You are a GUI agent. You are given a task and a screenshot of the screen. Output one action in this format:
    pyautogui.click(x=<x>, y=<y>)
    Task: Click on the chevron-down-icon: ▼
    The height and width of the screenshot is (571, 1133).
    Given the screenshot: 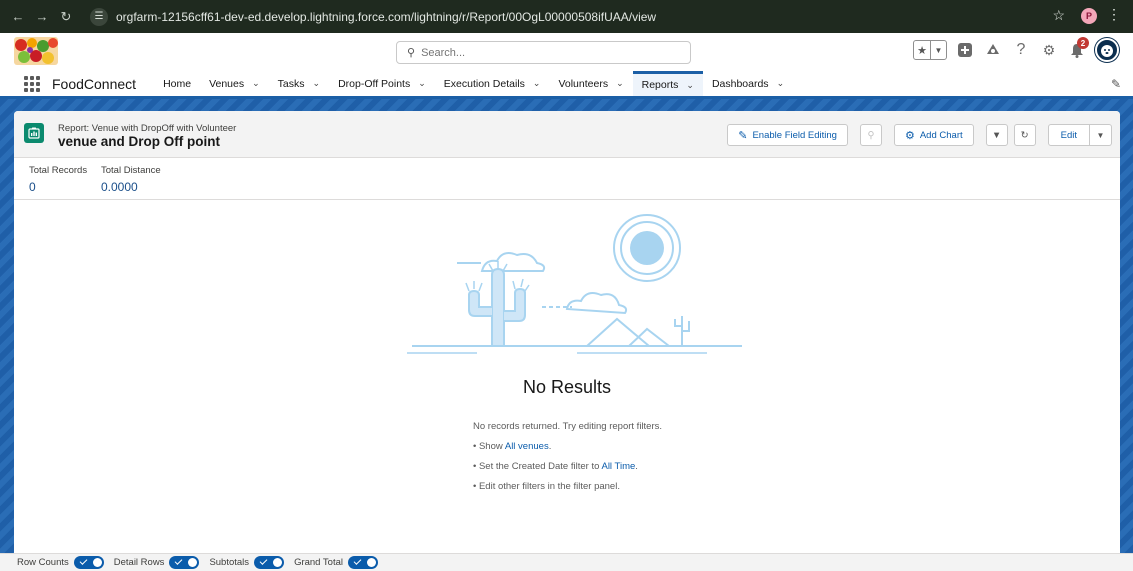 What is the action you would take?
    pyautogui.click(x=1100, y=135)
    